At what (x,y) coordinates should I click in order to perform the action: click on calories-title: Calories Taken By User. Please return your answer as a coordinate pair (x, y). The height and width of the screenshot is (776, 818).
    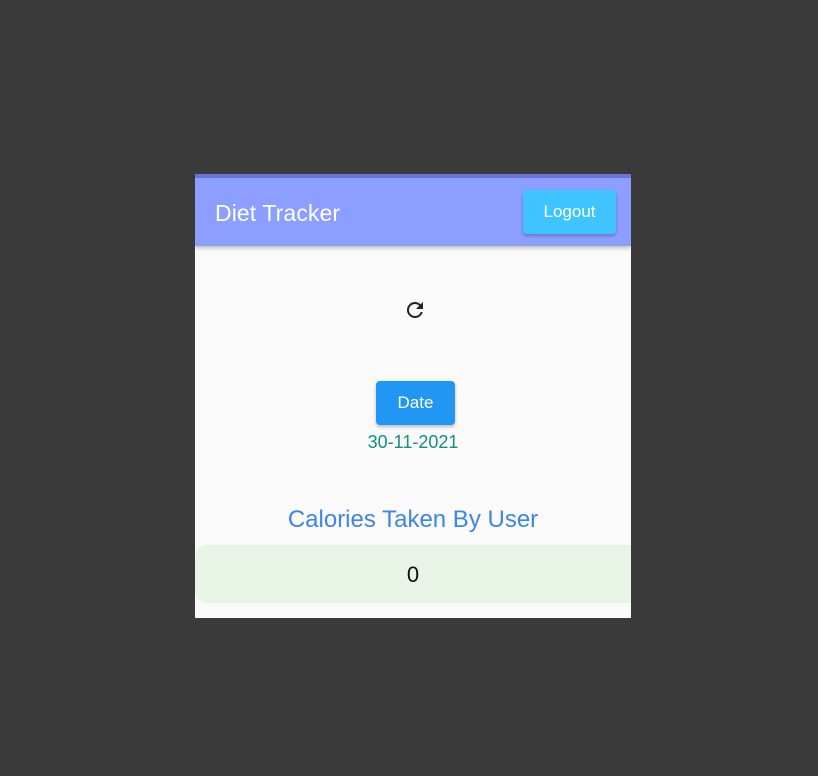
    Looking at the image, I should click on (413, 519).